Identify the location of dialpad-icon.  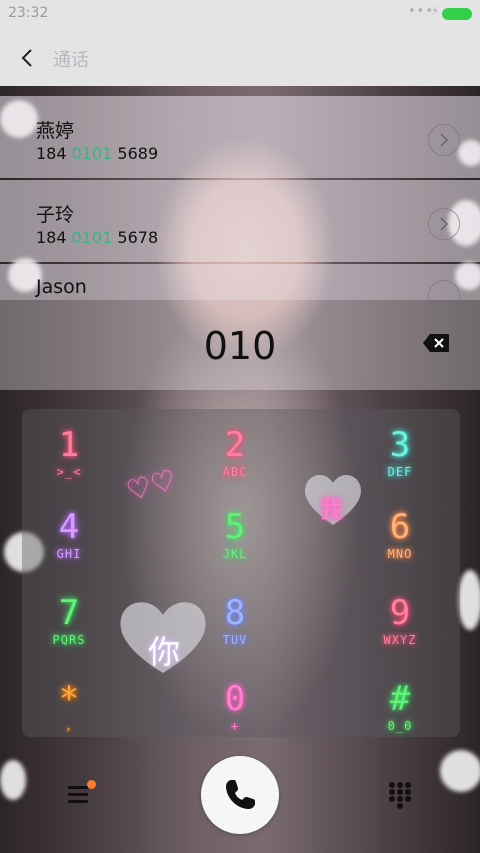
(400, 795).